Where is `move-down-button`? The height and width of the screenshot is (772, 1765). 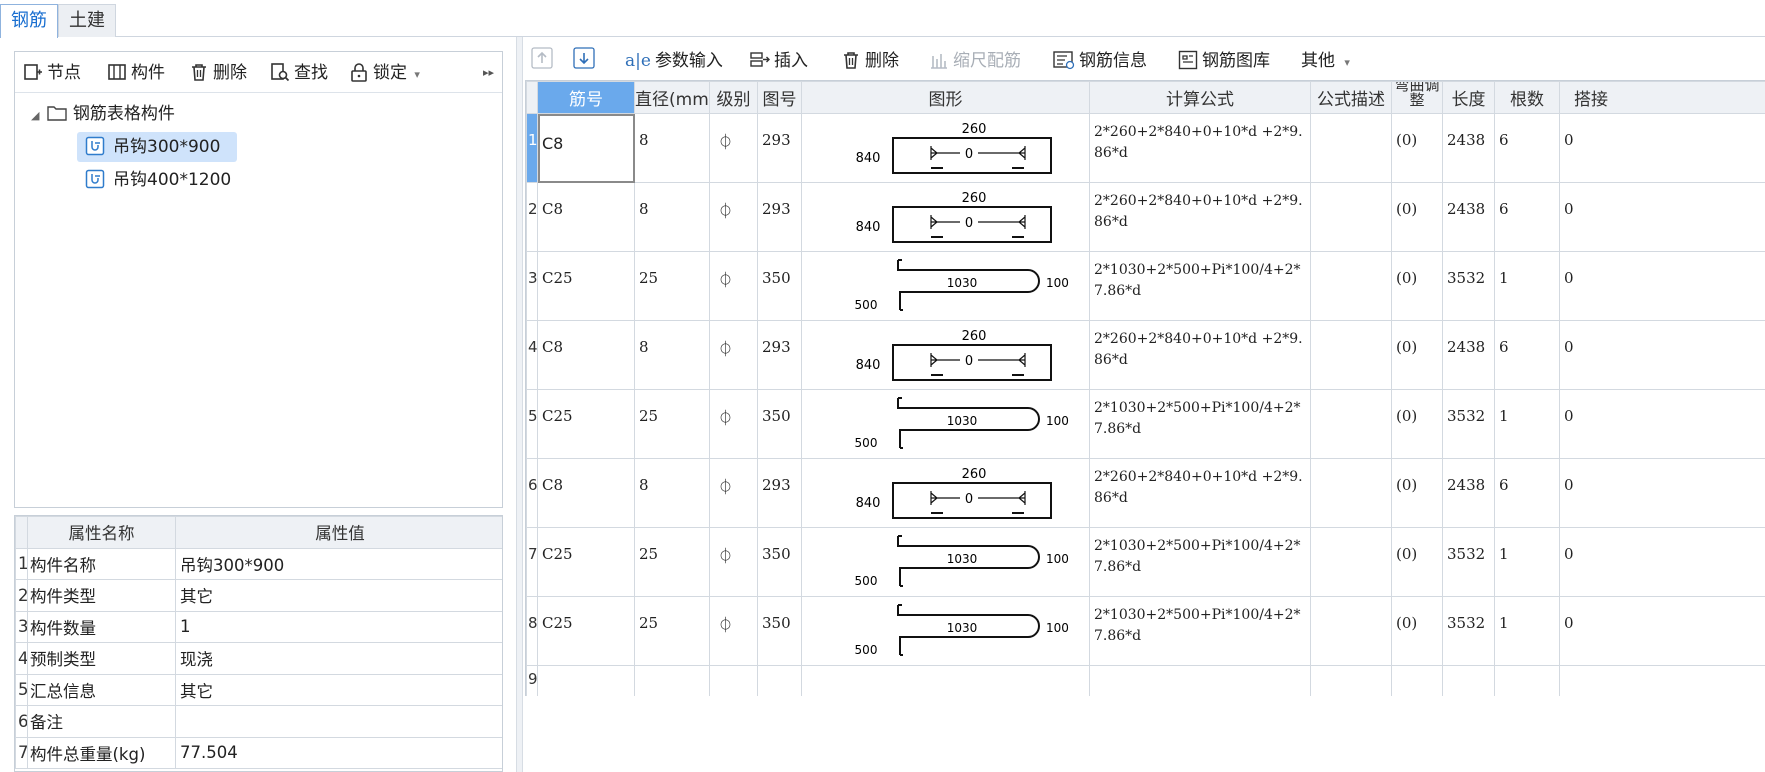 move-down-button is located at coordinates (586, 60).